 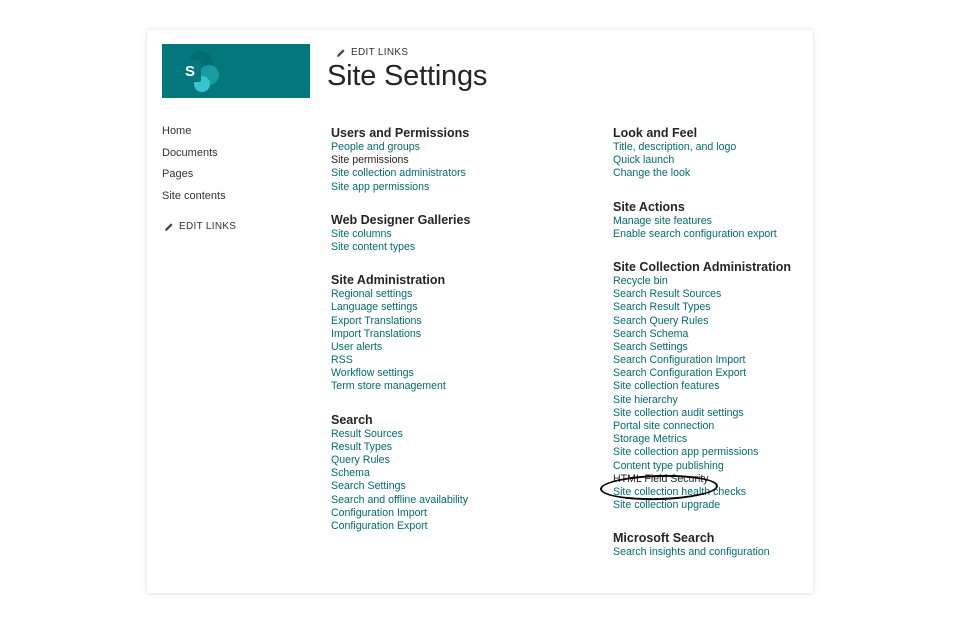 What do you see at coordinates (743, 147) in the screenshot?
I see `link-title-description-logo: Title, description, and logo` at bounding box center [743, 147].